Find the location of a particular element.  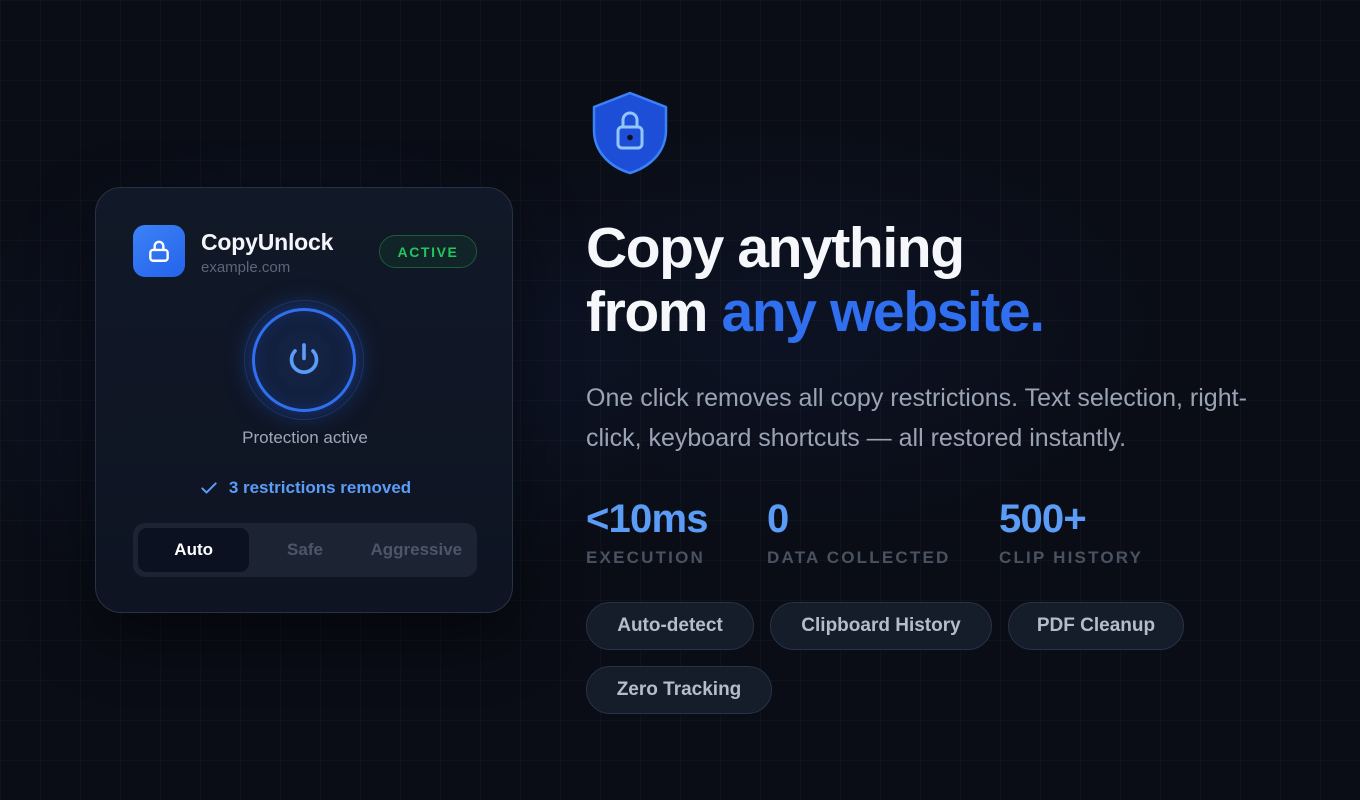

feature-chip-clipboard-history: Clipboard History is located at coordinates (881, 626).